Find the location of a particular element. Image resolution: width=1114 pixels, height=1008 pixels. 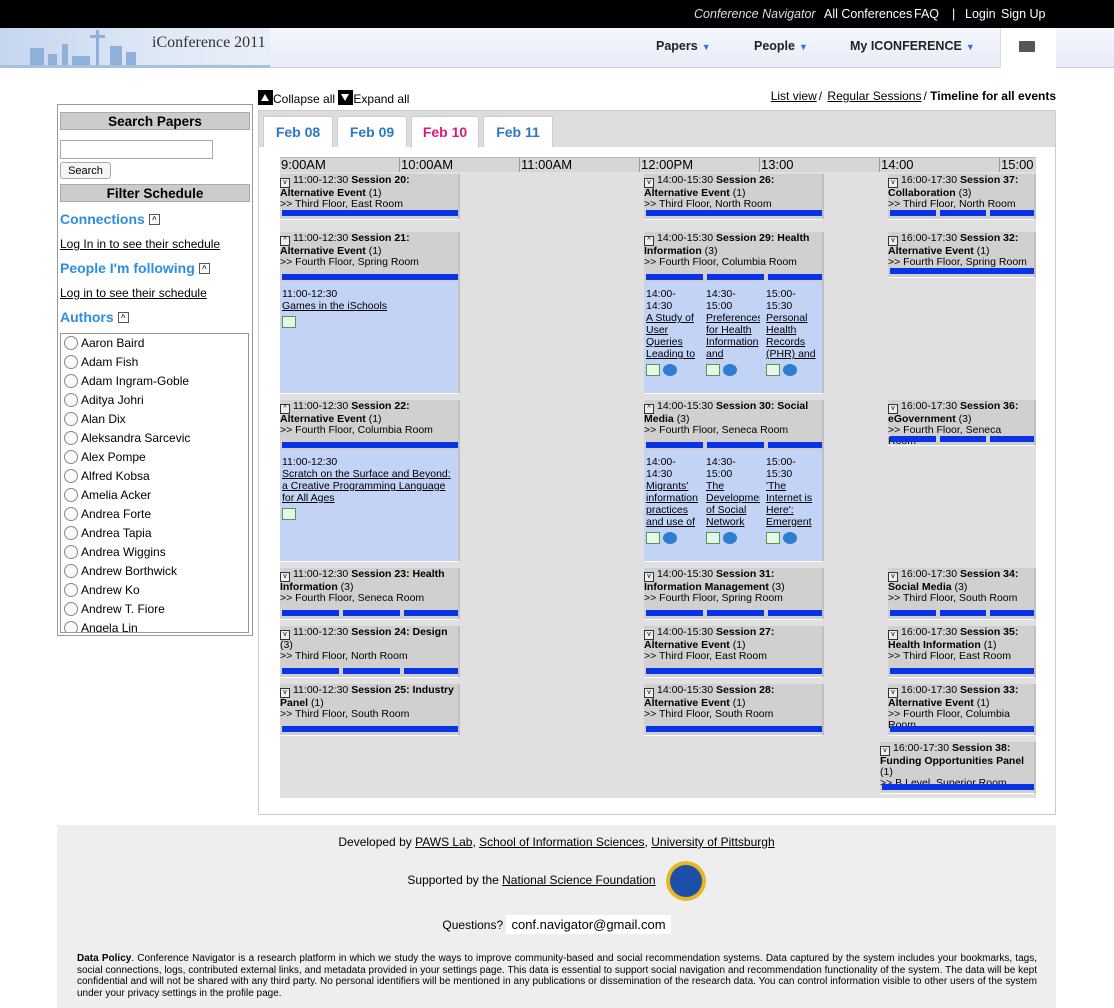

author-item: Alan Dix is located at coordinates (154, 419).